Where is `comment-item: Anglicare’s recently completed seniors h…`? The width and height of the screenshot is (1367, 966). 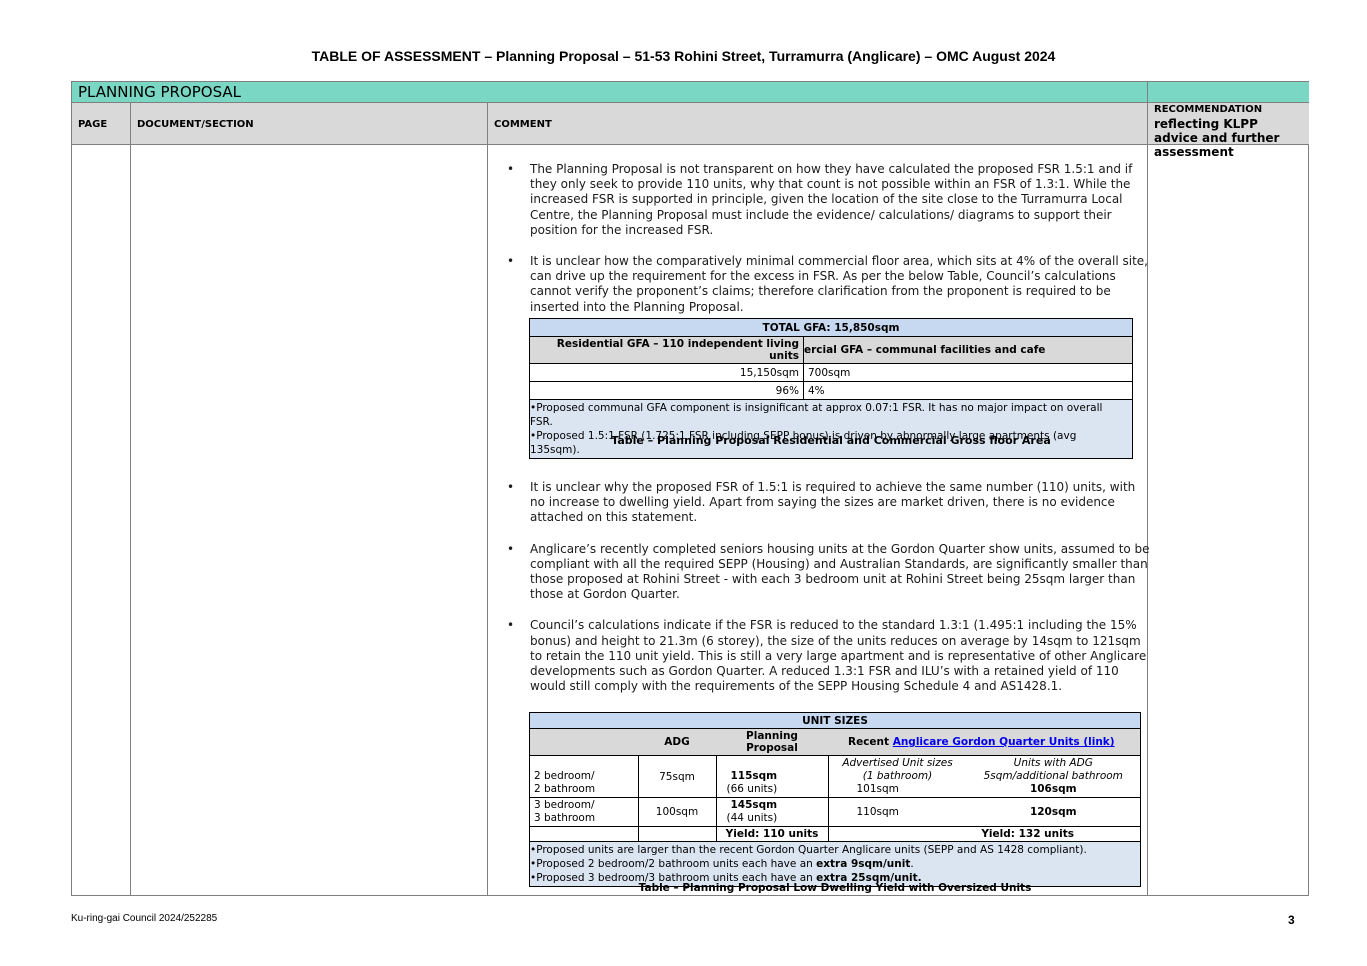
comment-item: Anglicare’s recently completed seniors h… is located at coordinates (828, 572).